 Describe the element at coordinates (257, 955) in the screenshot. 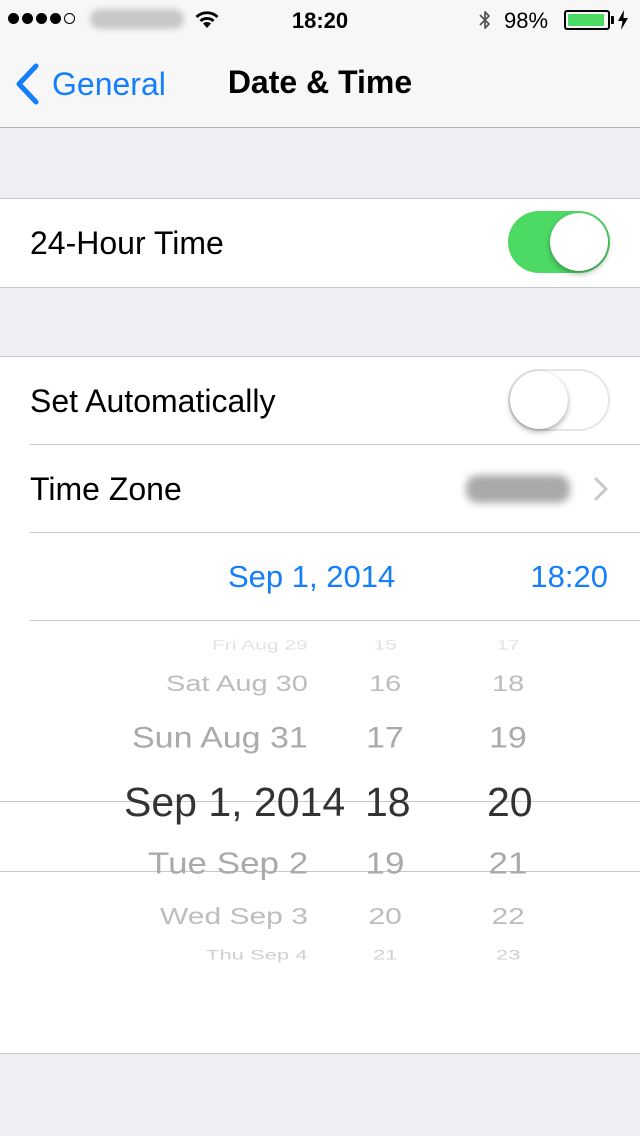

I see `picker-date-option: Thu Sep 4` at that location.